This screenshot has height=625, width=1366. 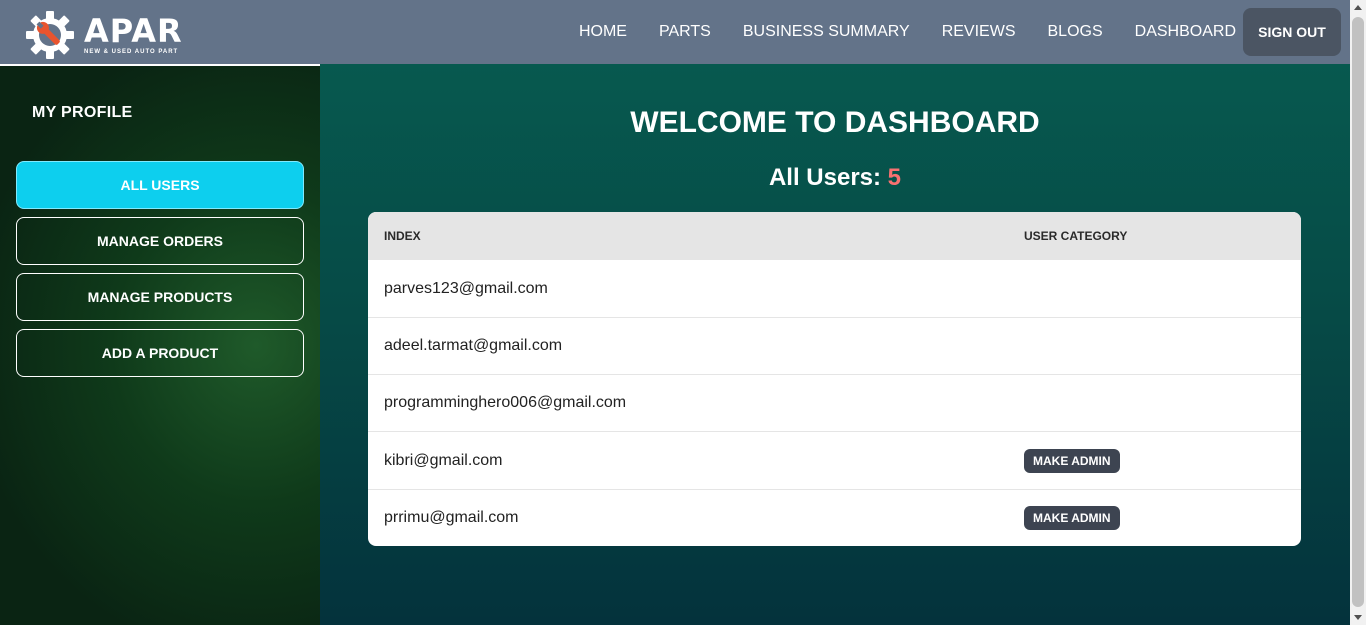 What do you see at coordinates (834, 517) in the screenshot?
I see `table-row: prrimu@gmail.com MAKE ADMIN` at bounding box center [834, 517].